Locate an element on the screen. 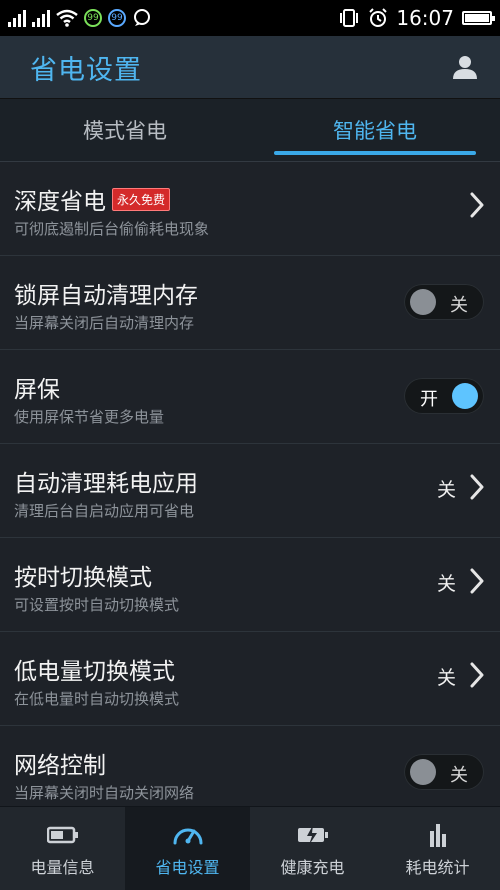 The image size is (500, 890). network-control-toggle: 关 is located at coordinates (444, 772).